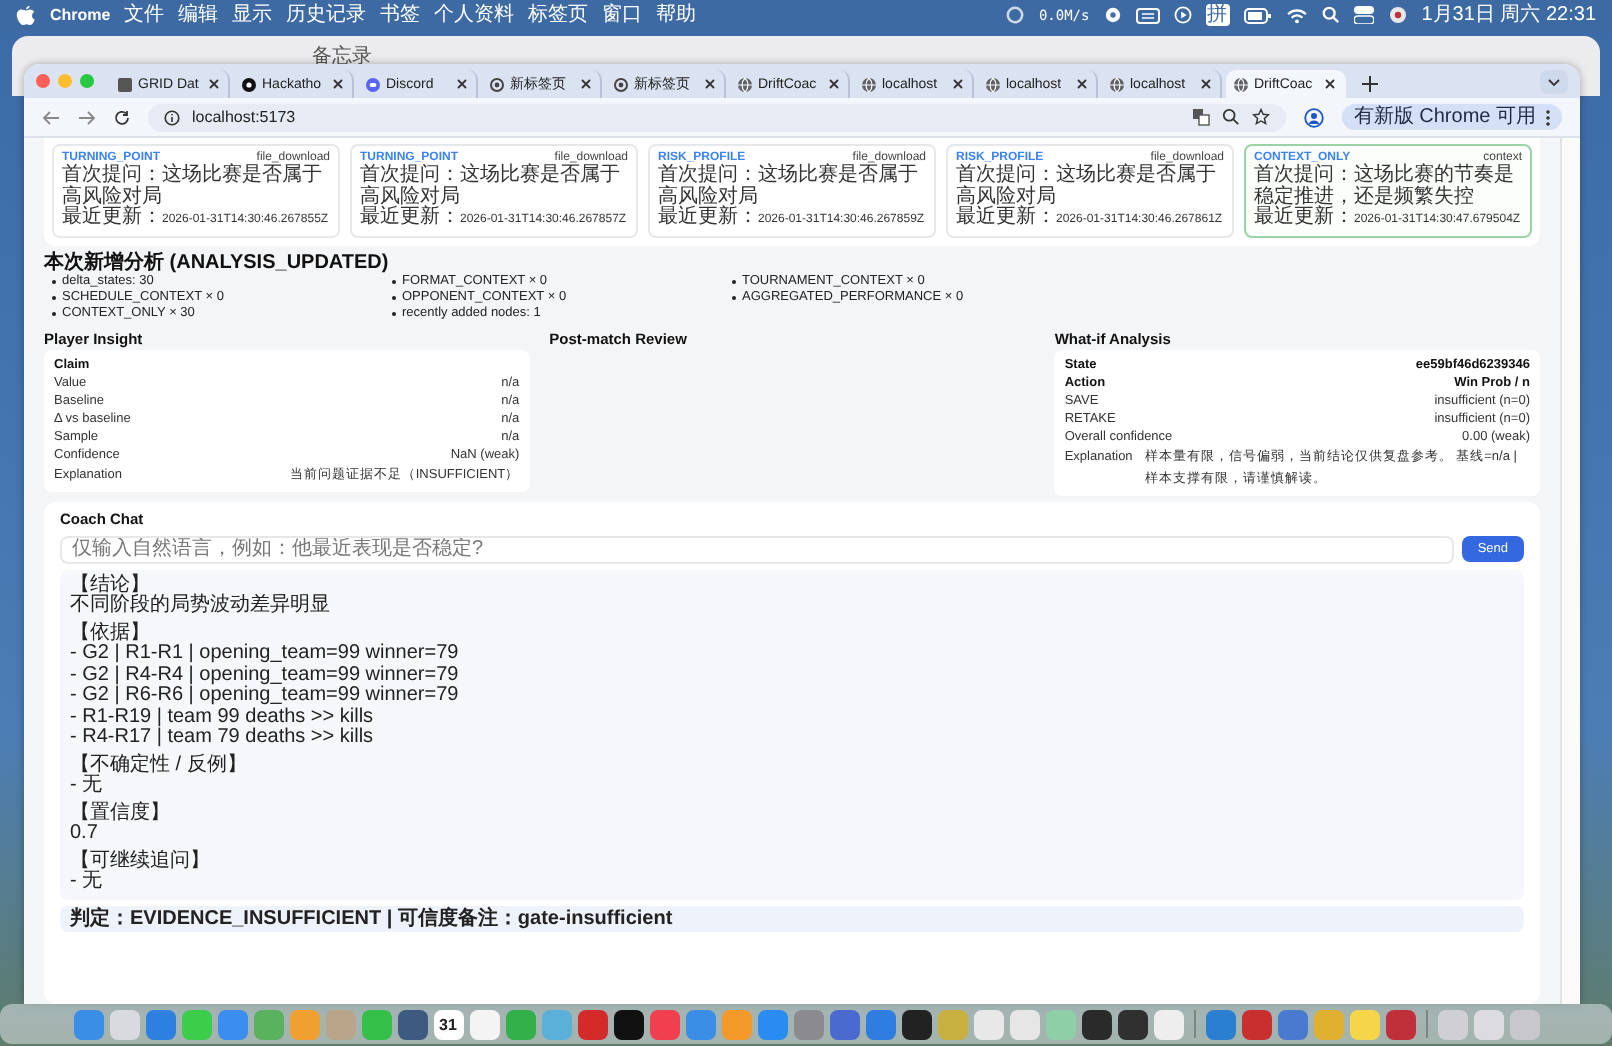 This screenshot has height=1046, width=1612. I want to click on new-tab-icon, so click(1370, 84).